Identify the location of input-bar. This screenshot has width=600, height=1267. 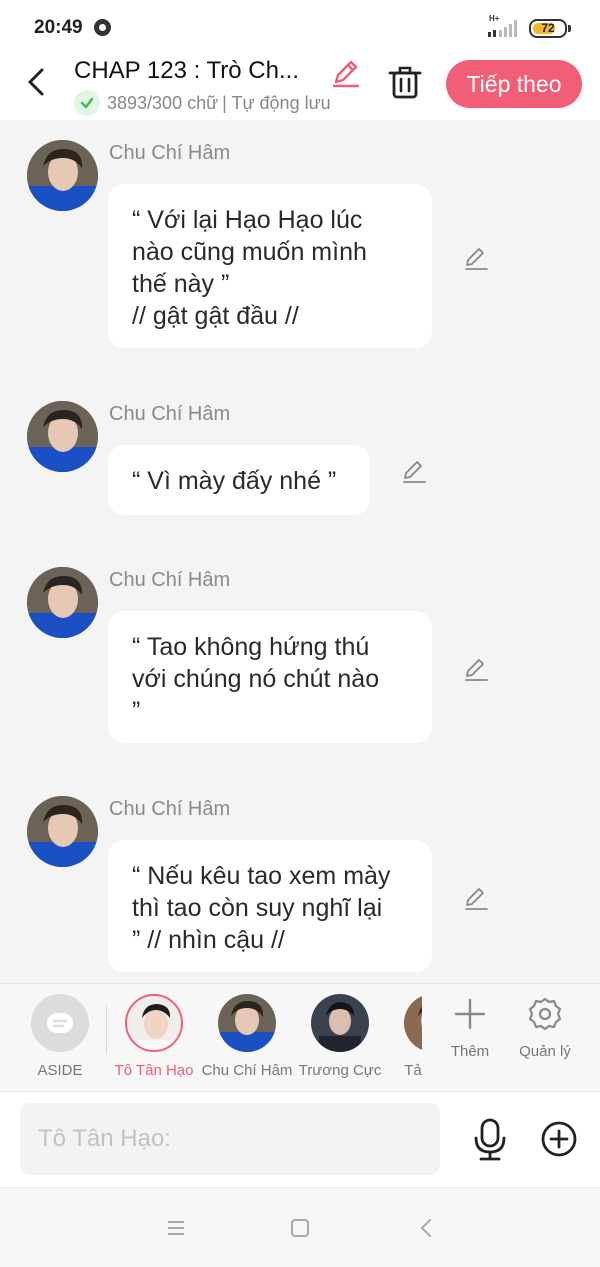
(300, 1139).